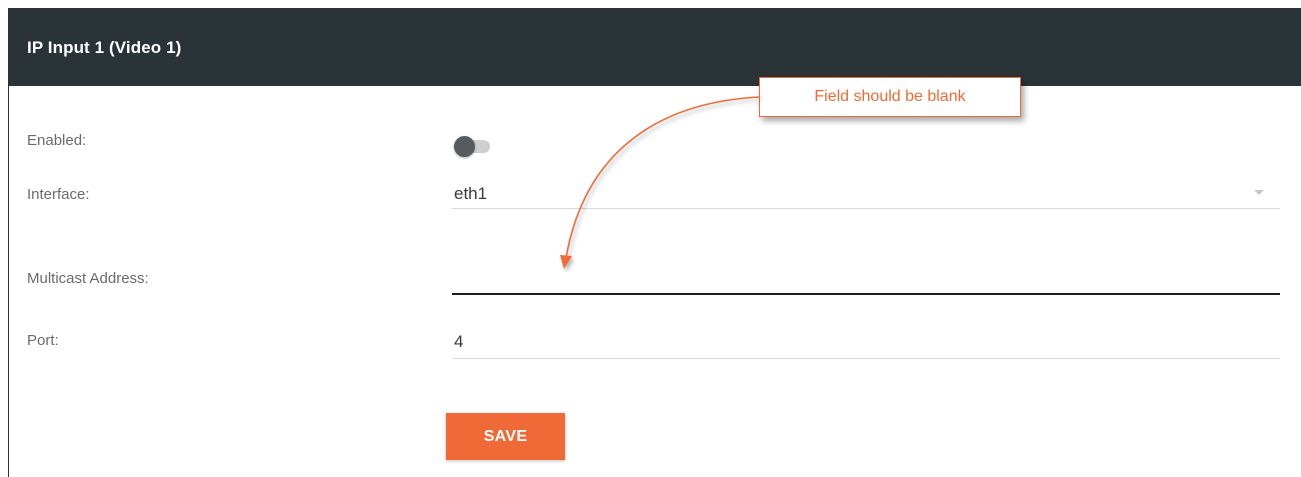 This screenshot has height=477, width=1301. I want to click on annotation-callout: Field should be blank, so click(890, 97).